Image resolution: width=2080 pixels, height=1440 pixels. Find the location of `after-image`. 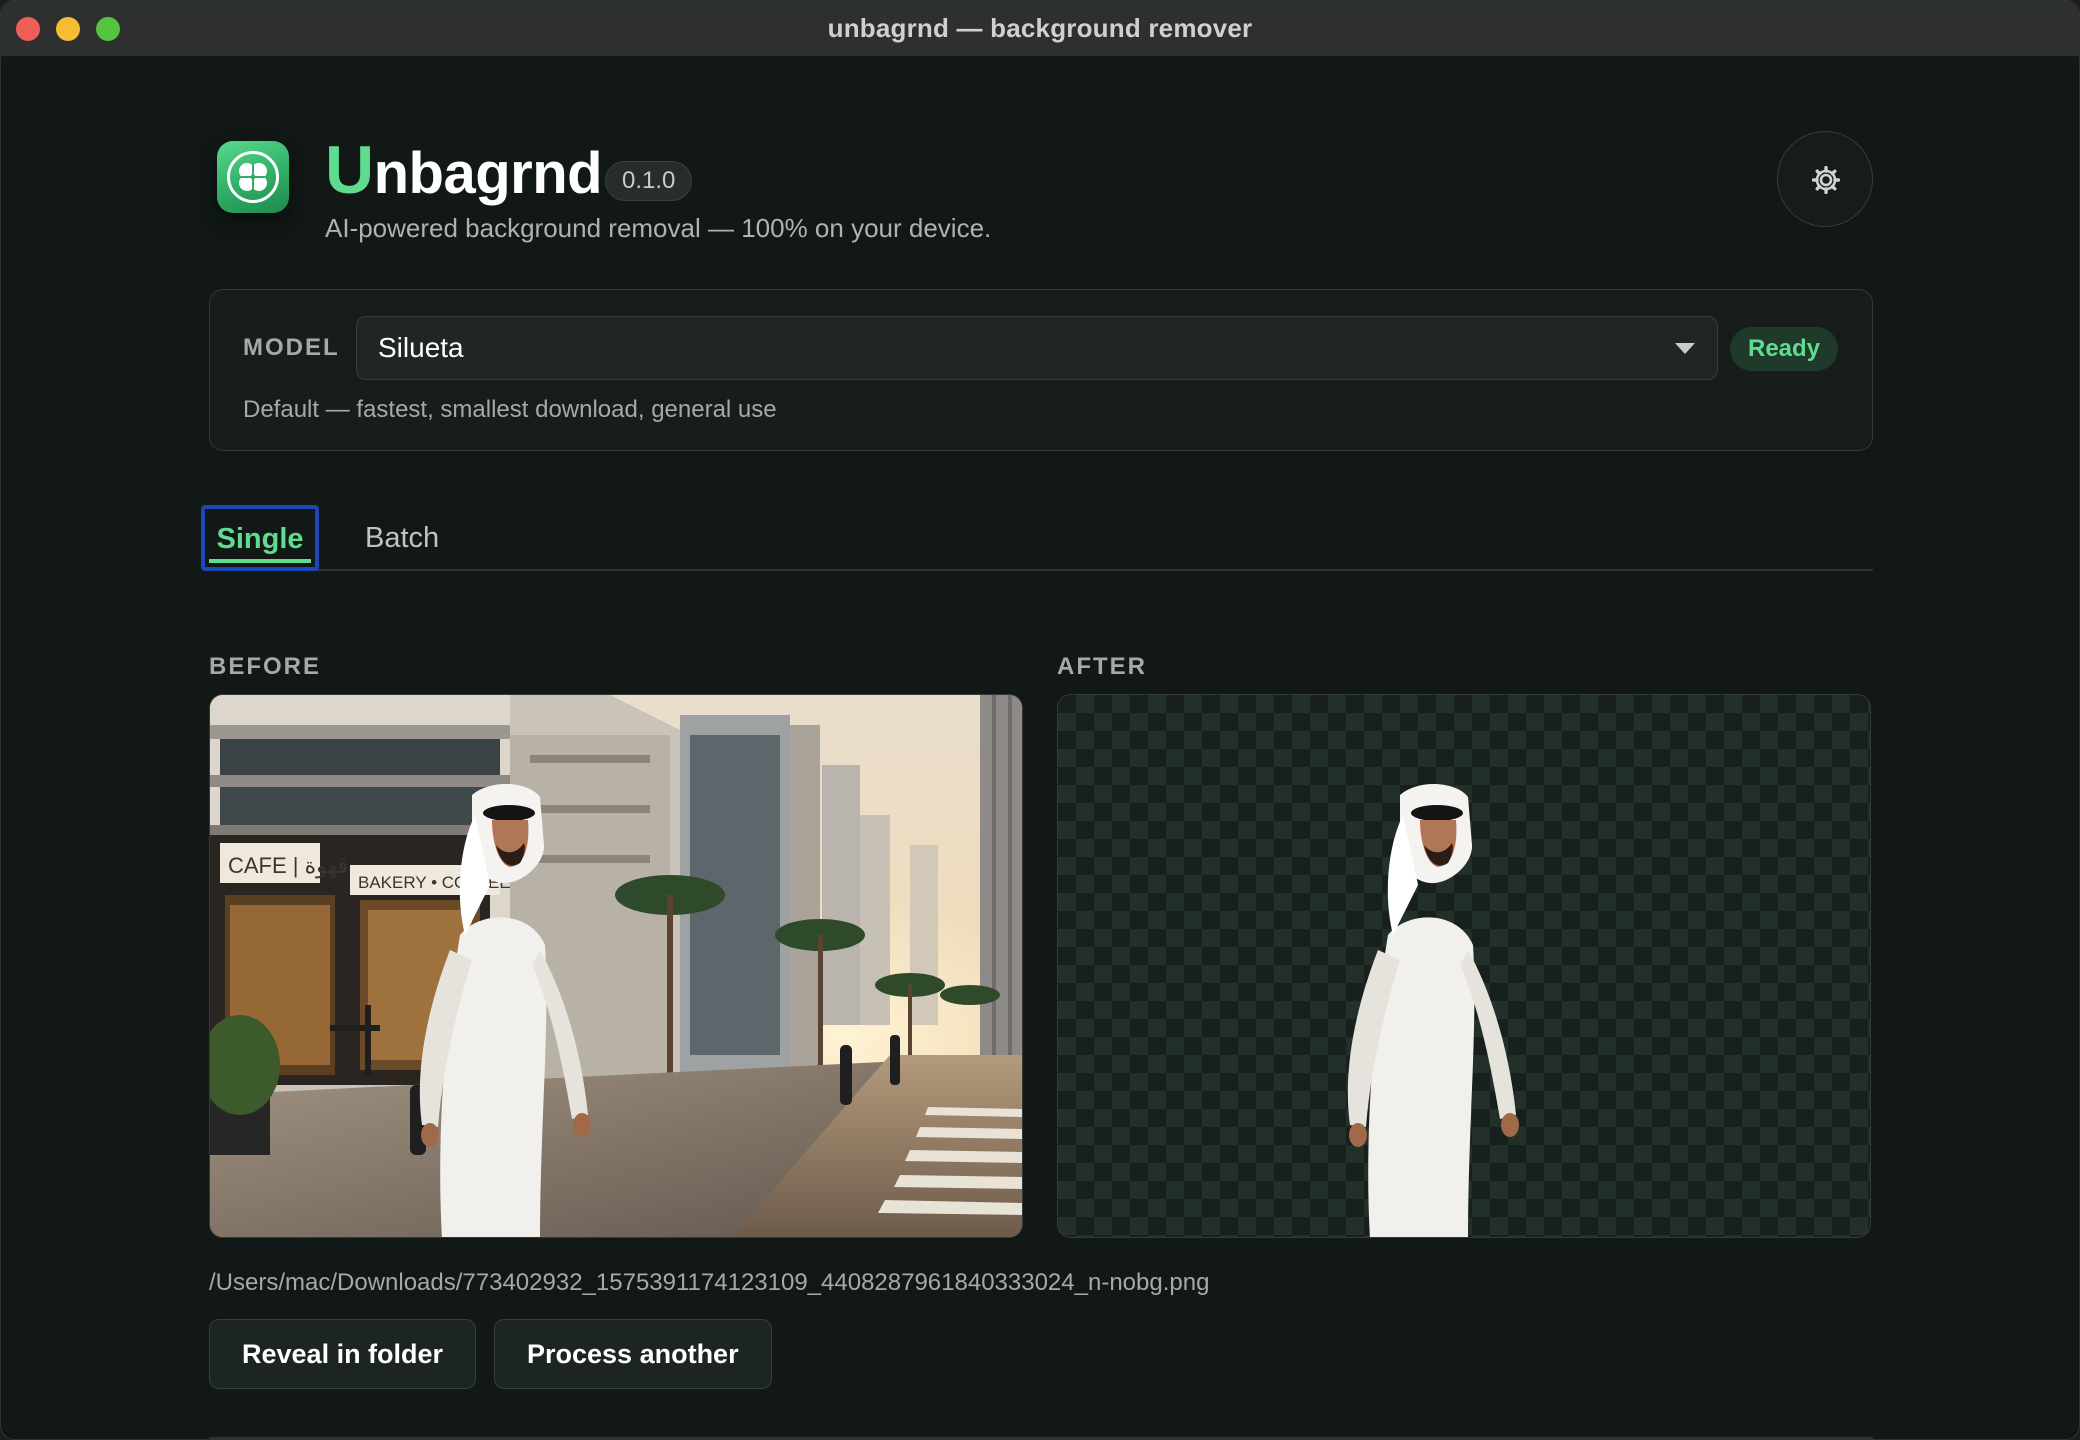

after-image is located at coordinates (1464, 966).